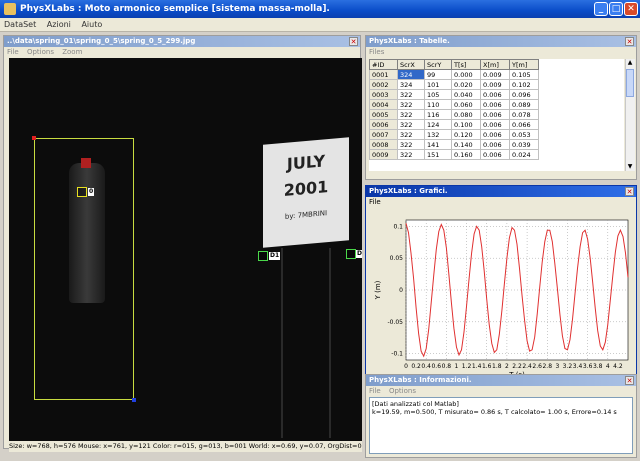 Image resolution: width=640 pixels, height=461 pixels. What do you see at coordinates (383, 104) in the screenshot?
I see `row-header-cell: 0004` at bounding box center [383, 104].